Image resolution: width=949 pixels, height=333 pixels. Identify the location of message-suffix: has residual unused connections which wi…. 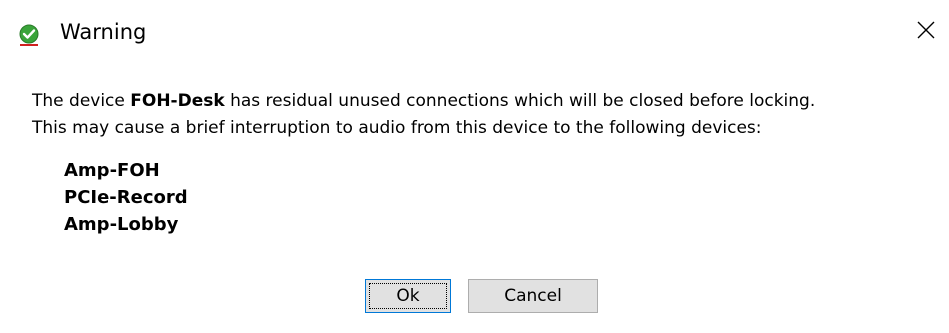
(520, 101).